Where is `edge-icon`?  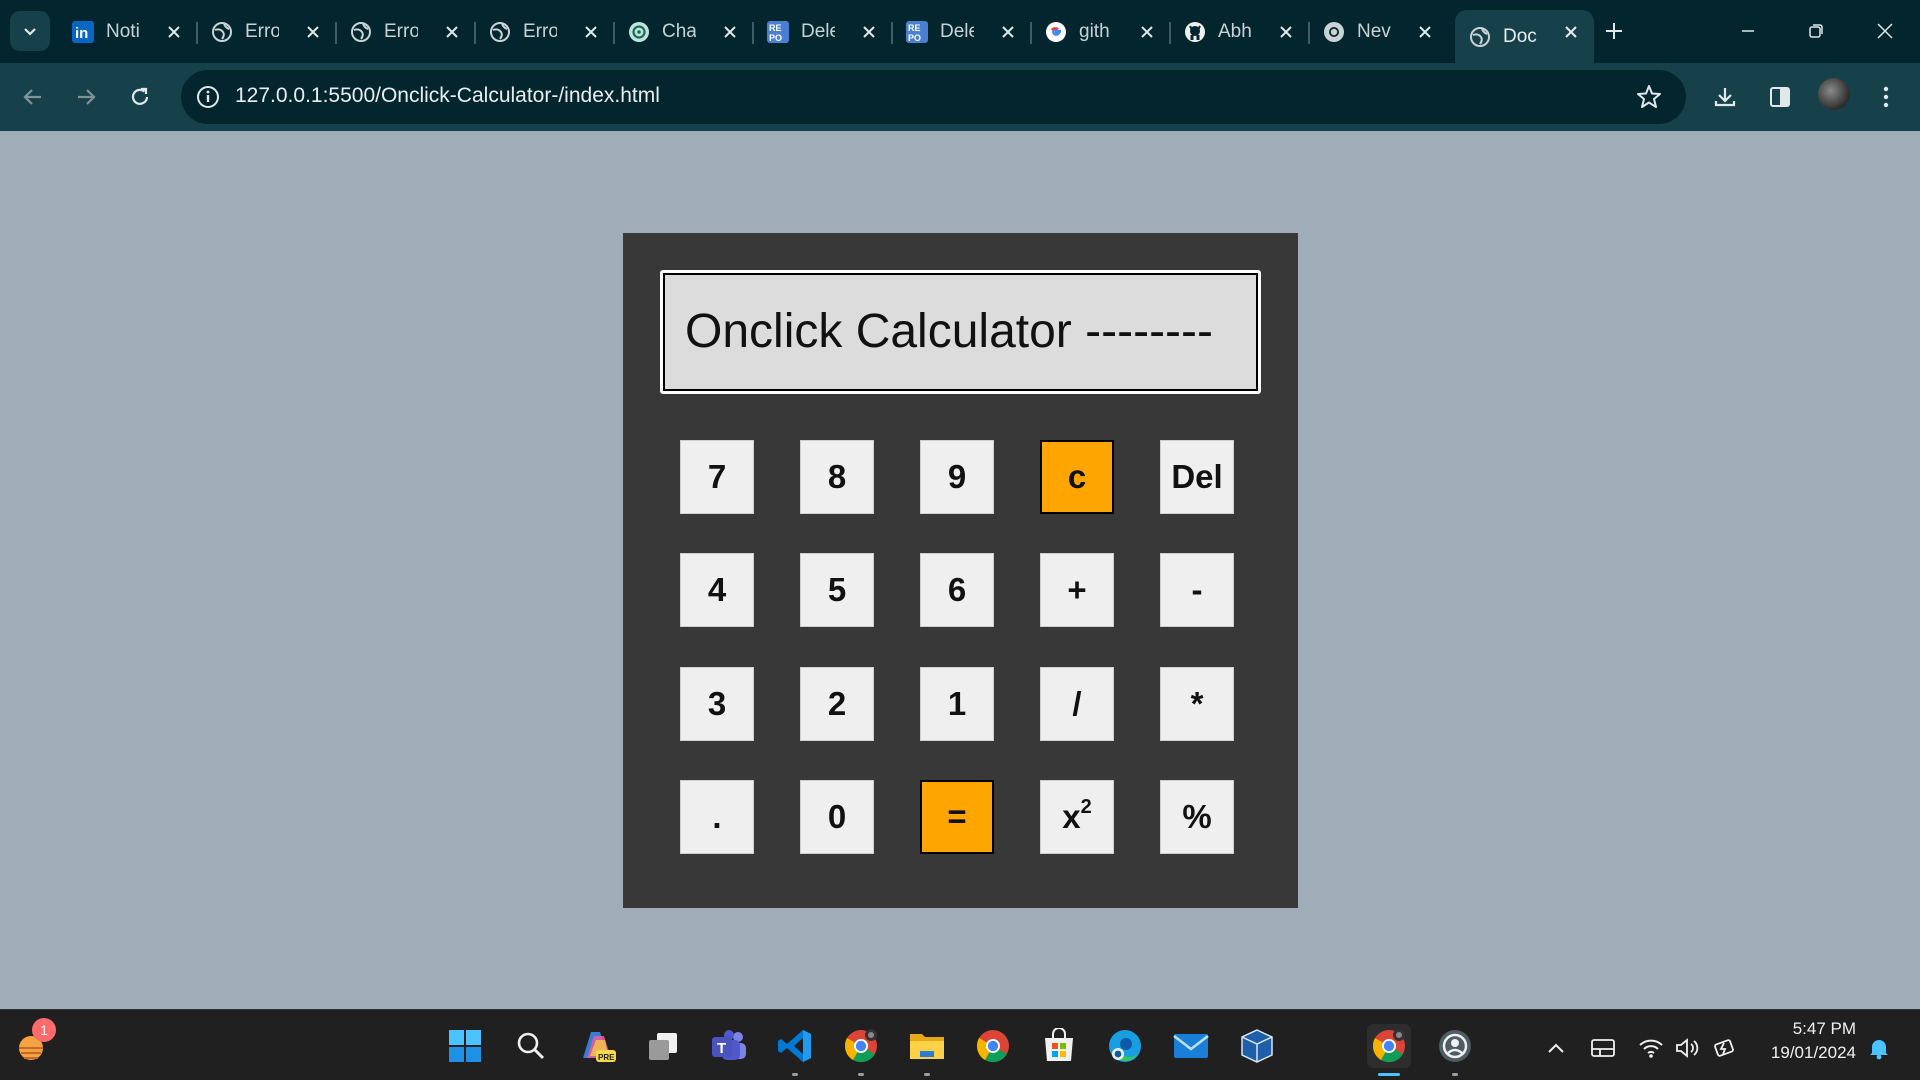 edge-icon is located at coordinates (1125, 1046).